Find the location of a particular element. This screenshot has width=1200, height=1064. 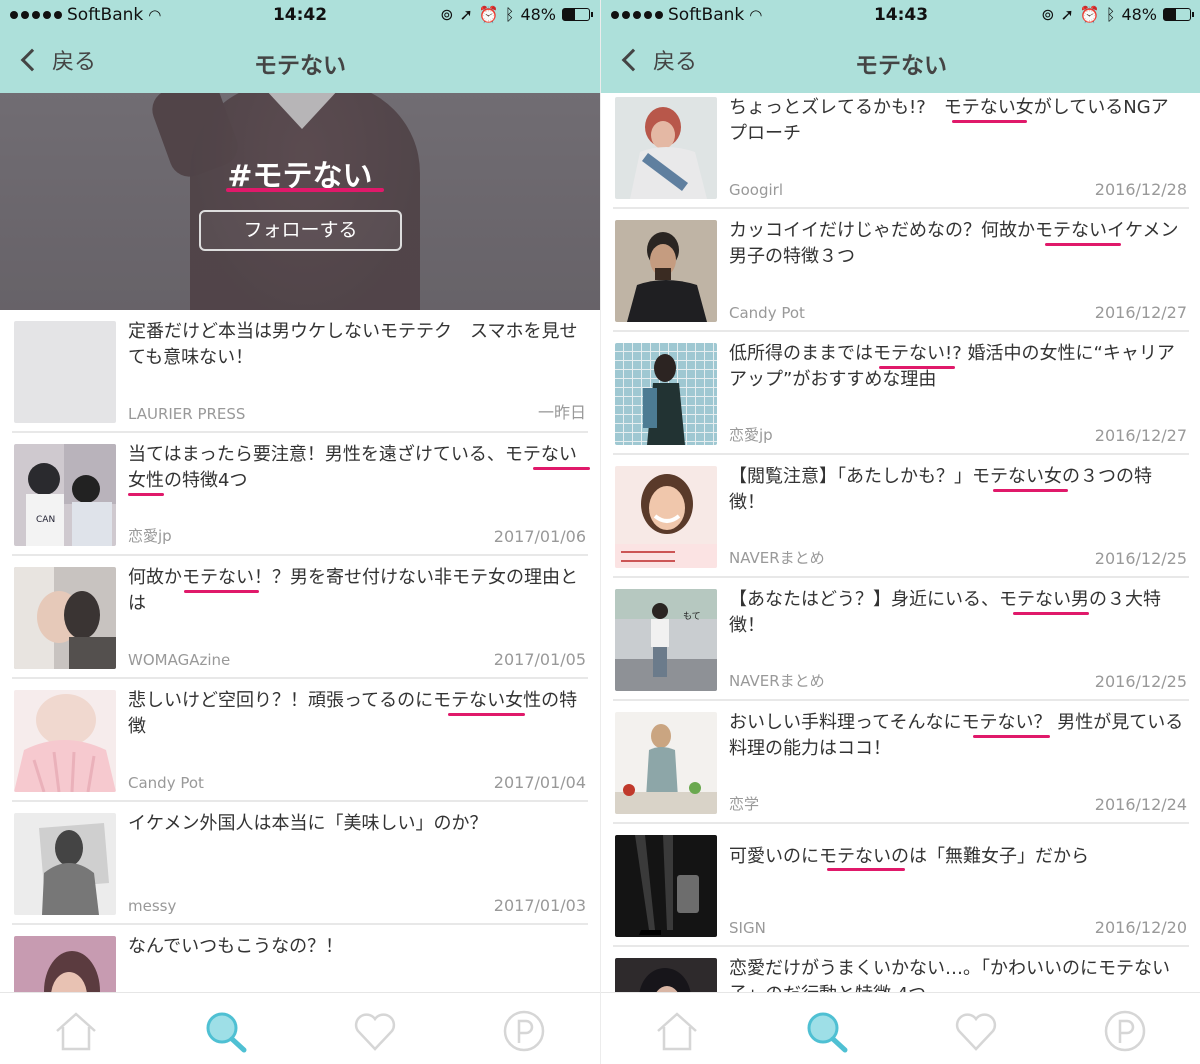

article-date: 2016/12/28 is located at coordinates (1140, 189).